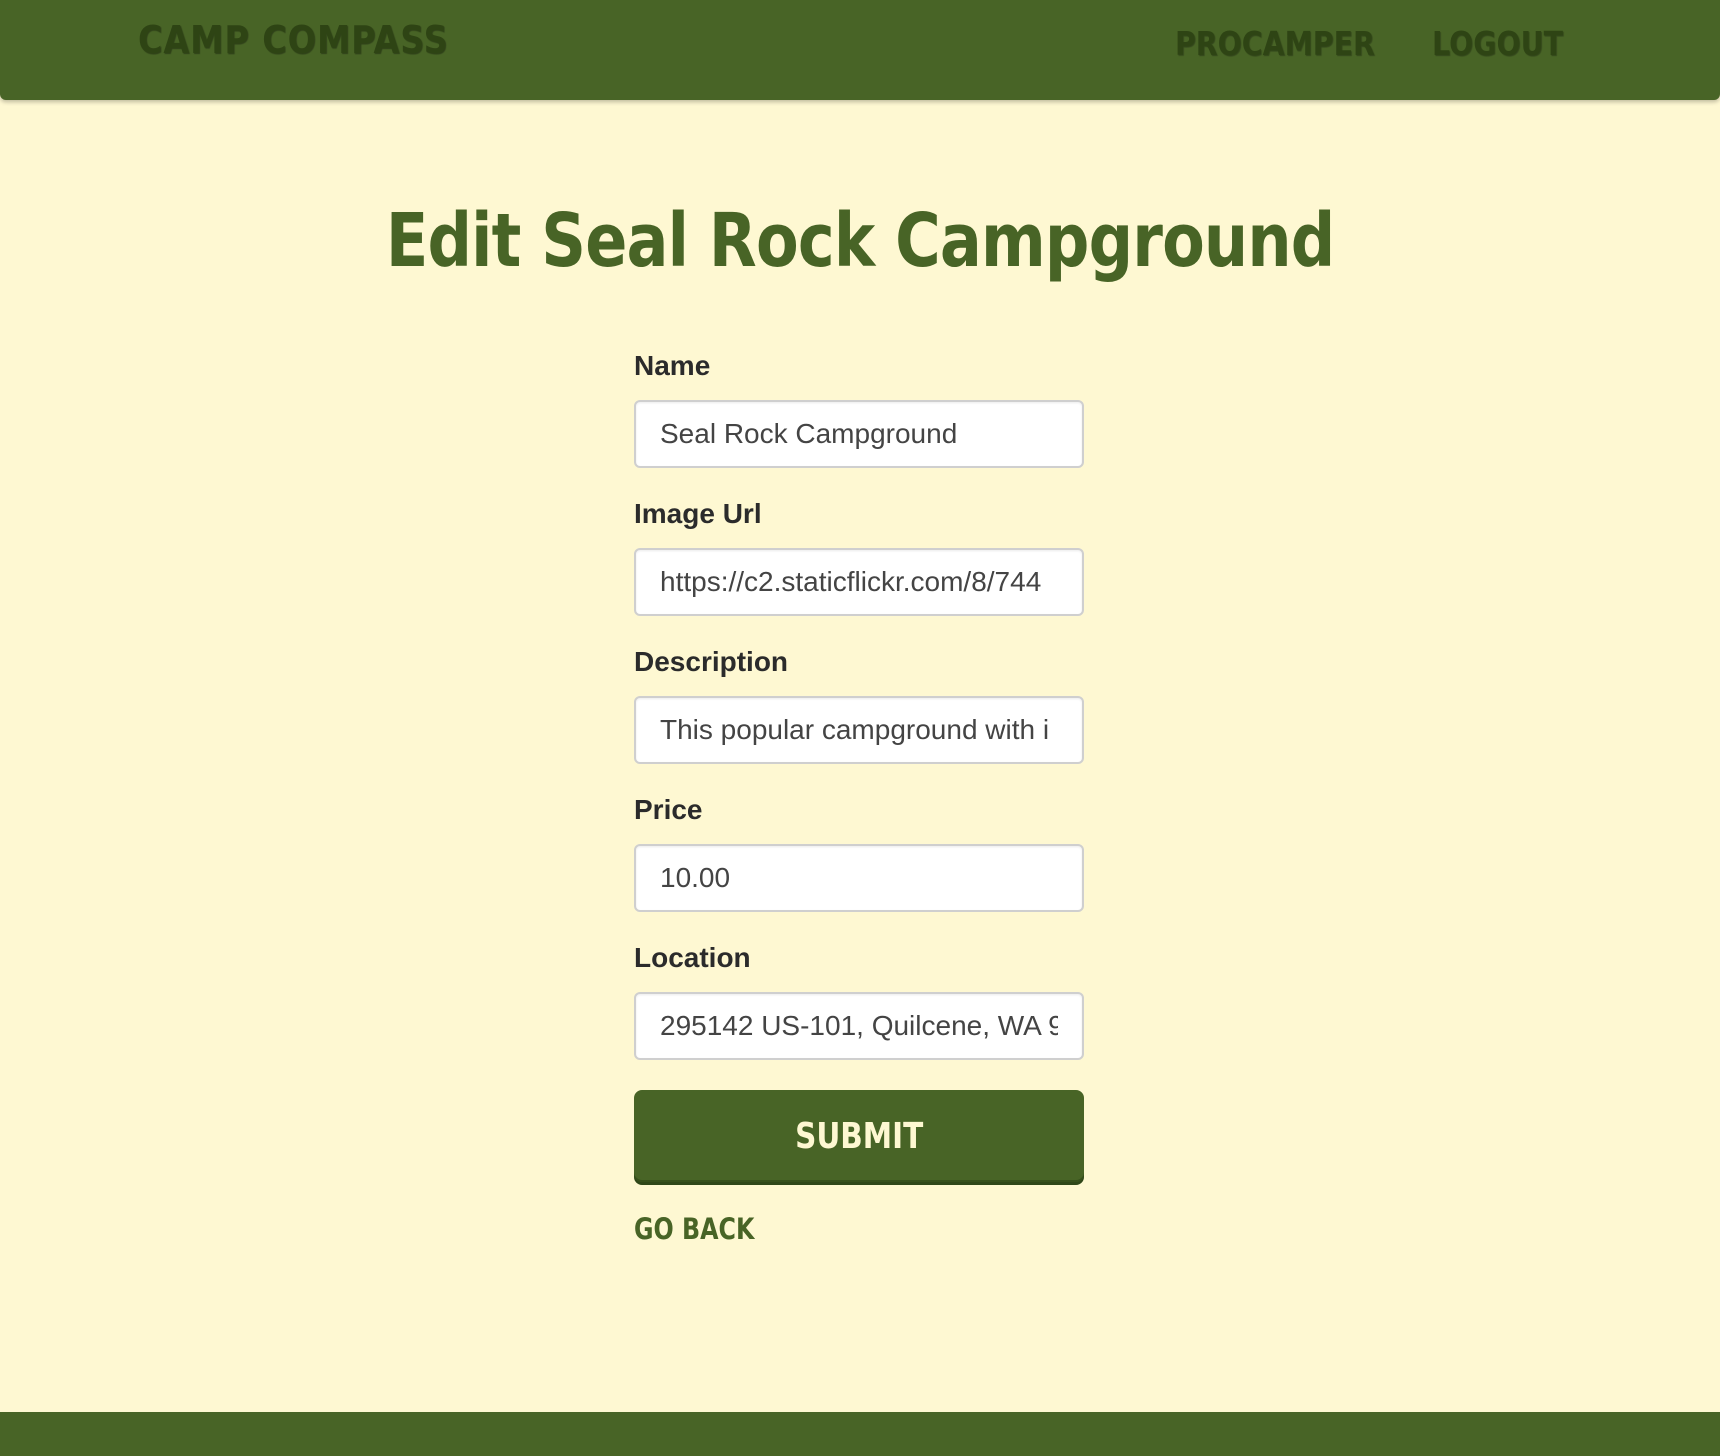 The width and height of the screenshot is (1720, 1456). Describe the element at coordinates (859, 878) in the screenshot. I see `price-input` at that location.